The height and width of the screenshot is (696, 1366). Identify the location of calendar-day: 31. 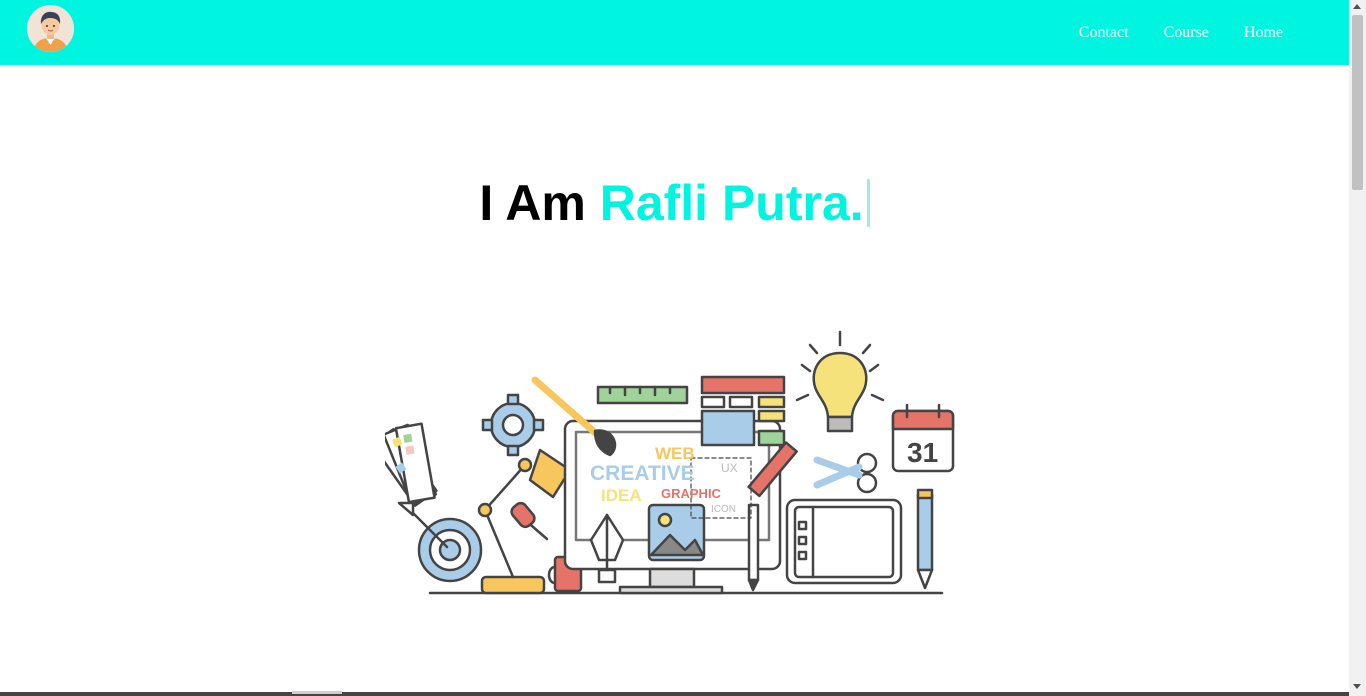
(922, 452).